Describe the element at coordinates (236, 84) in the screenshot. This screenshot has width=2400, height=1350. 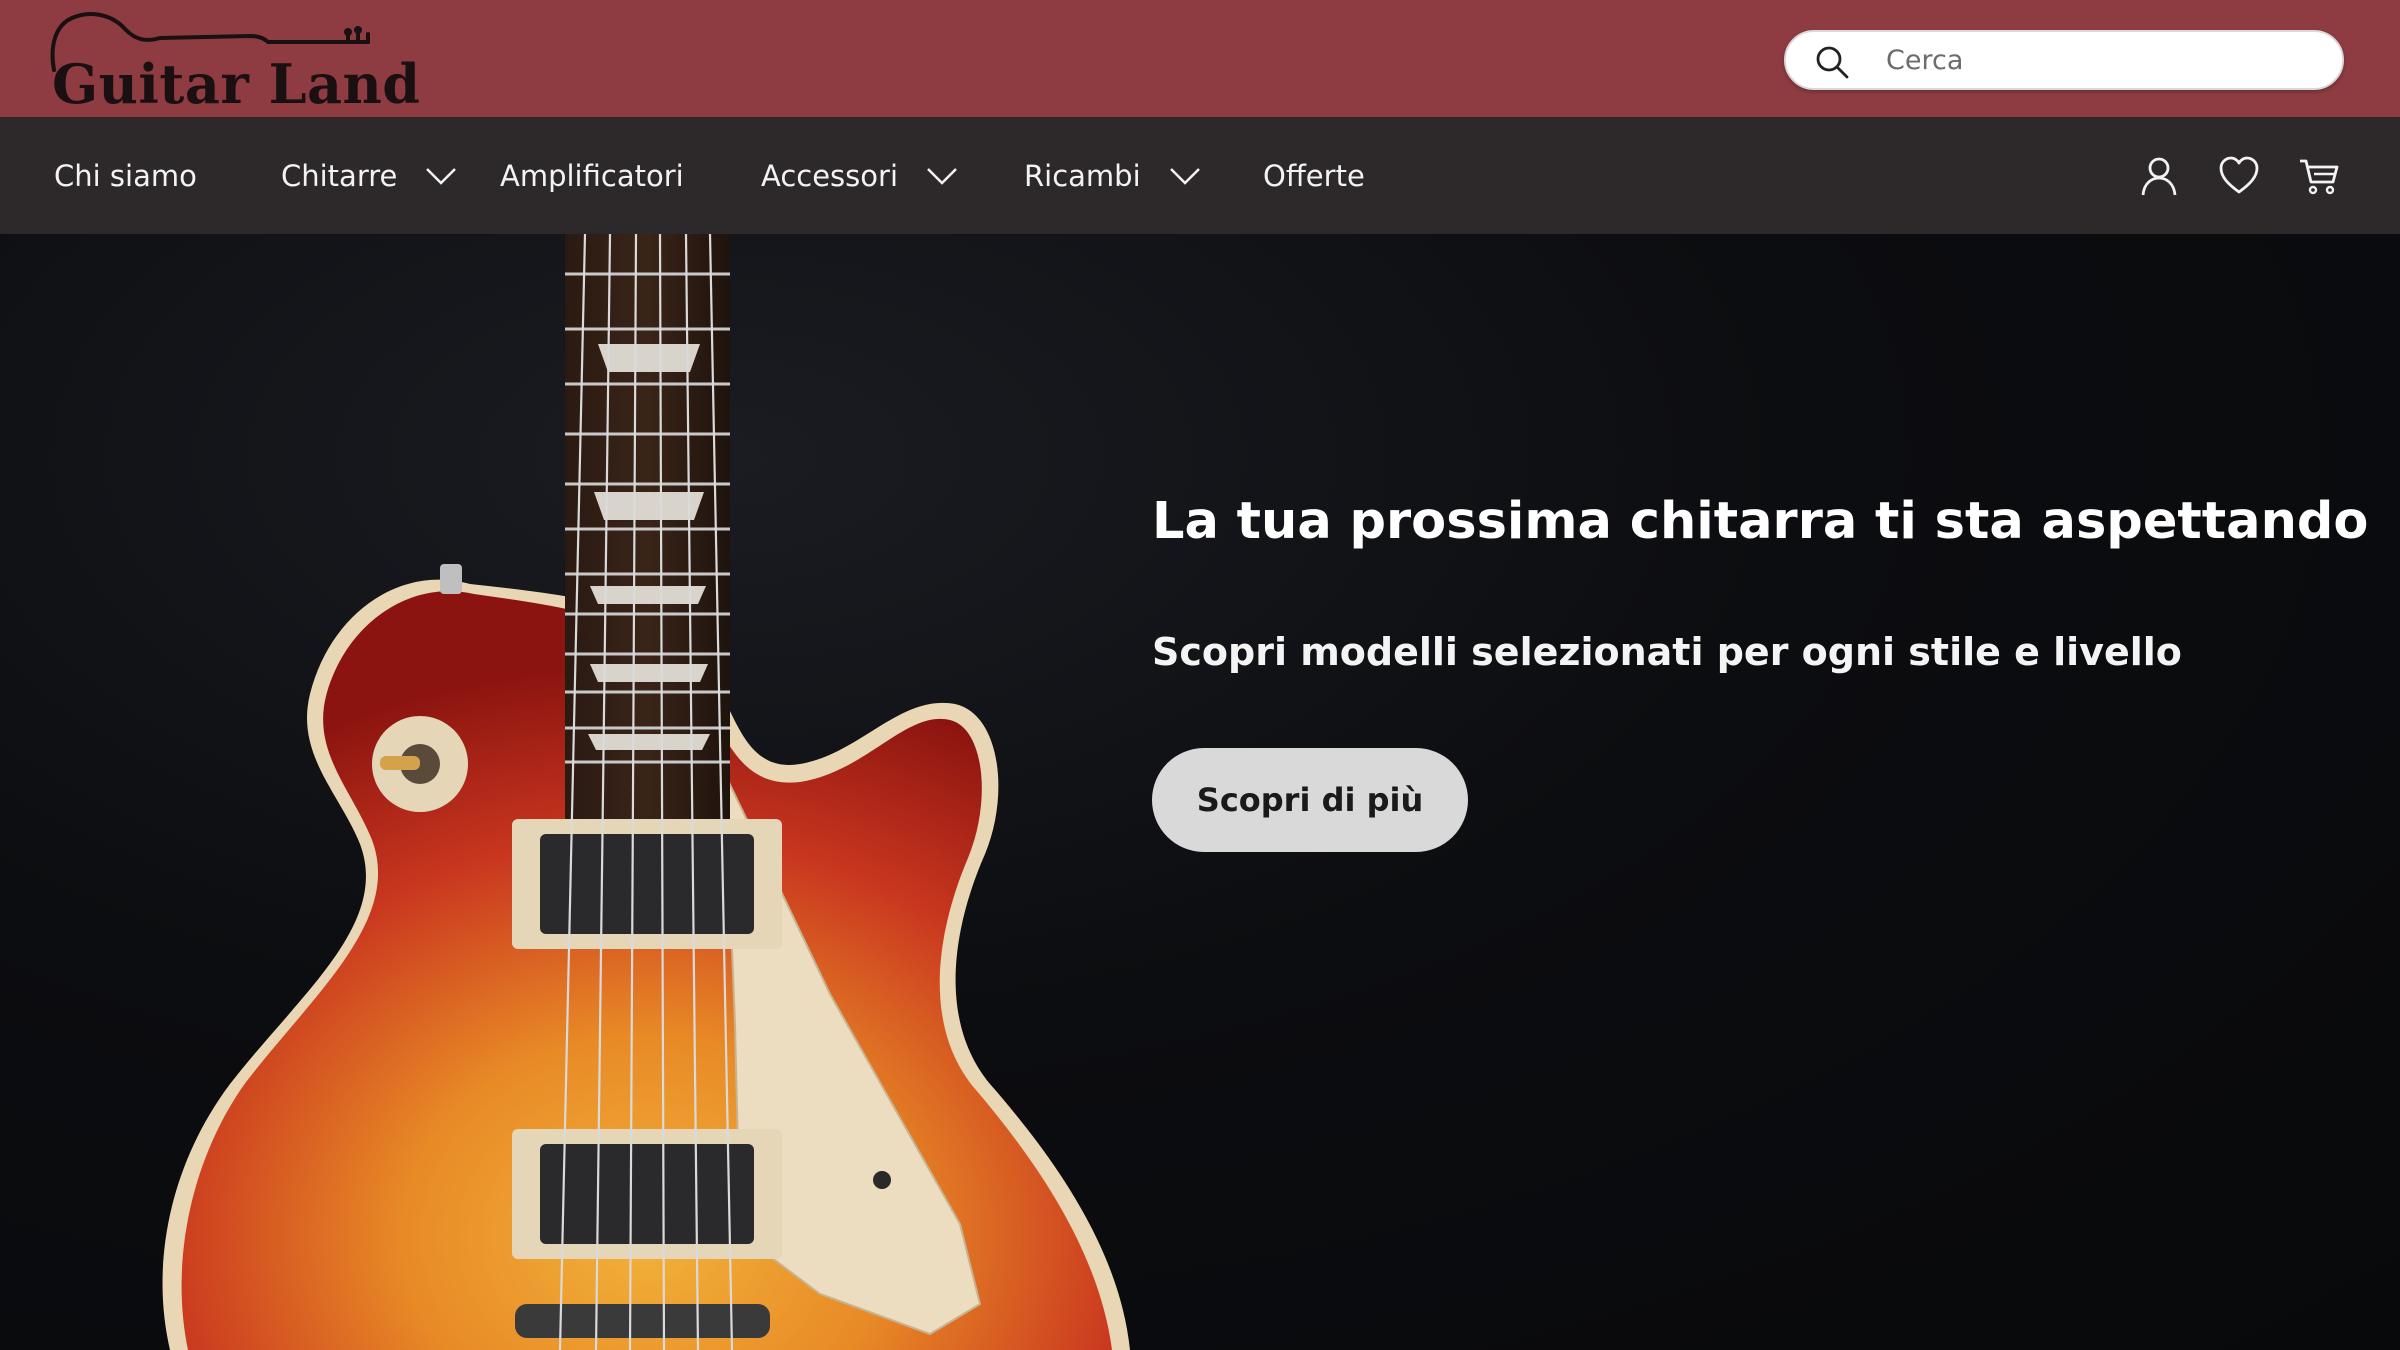
I see `logo-text: Guitar Land` at that location.